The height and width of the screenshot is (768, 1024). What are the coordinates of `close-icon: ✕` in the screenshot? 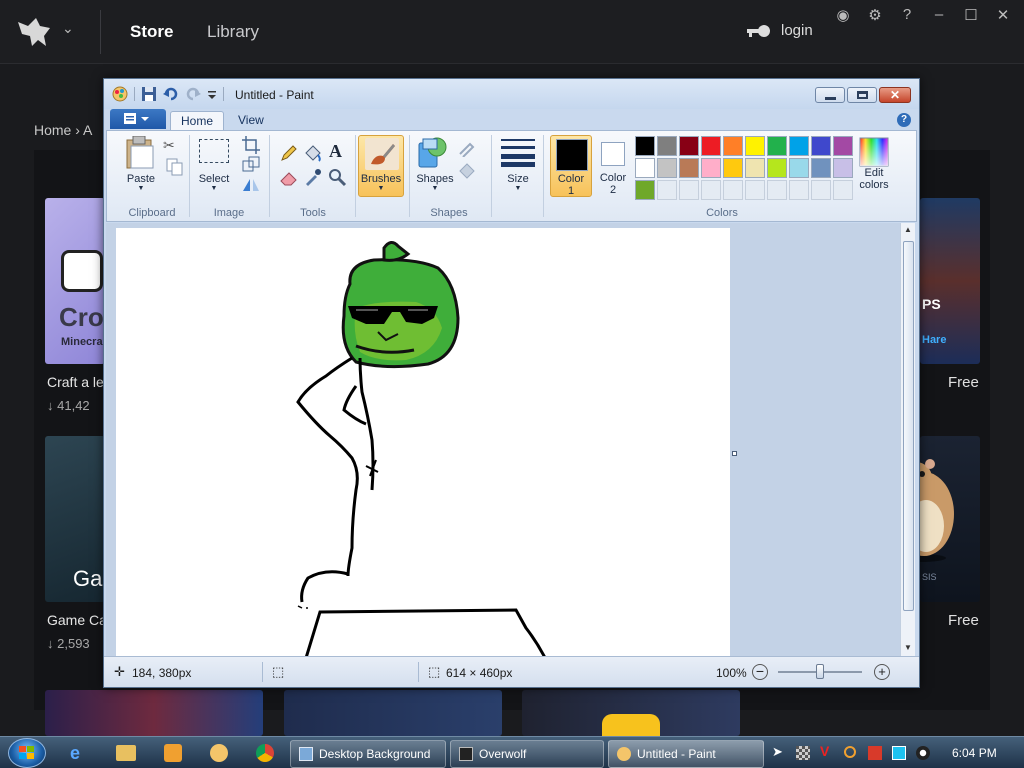 It's located at (1003, 15).